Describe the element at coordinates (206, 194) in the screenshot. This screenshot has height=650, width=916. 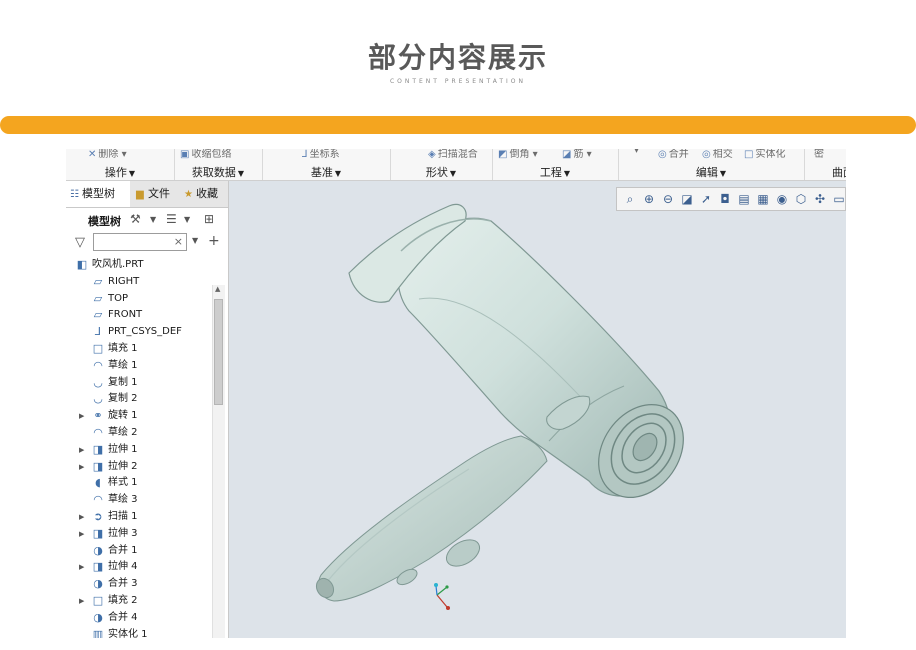
I see `tab-favorites: ★ 收藏` at that location.